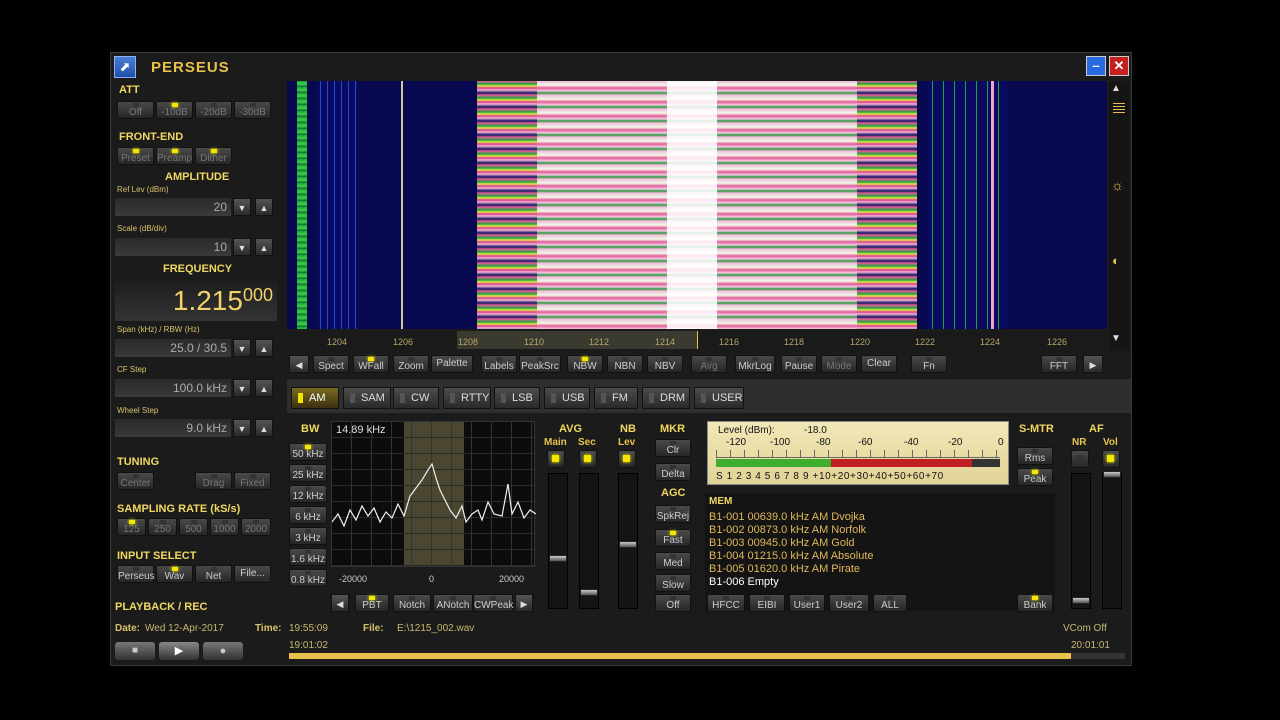 This screenshot has width=1280, height=720. What do you see at coordinates (1081, 600) in the screenshot?
I see `af-nr-fader` at bounding box center [1081, 600].